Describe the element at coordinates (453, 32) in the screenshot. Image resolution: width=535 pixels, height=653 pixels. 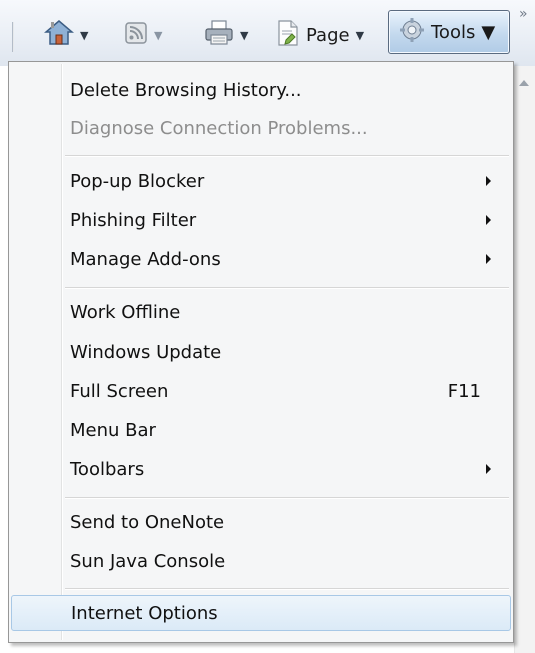
I see `tools-label: Tools` at that location.